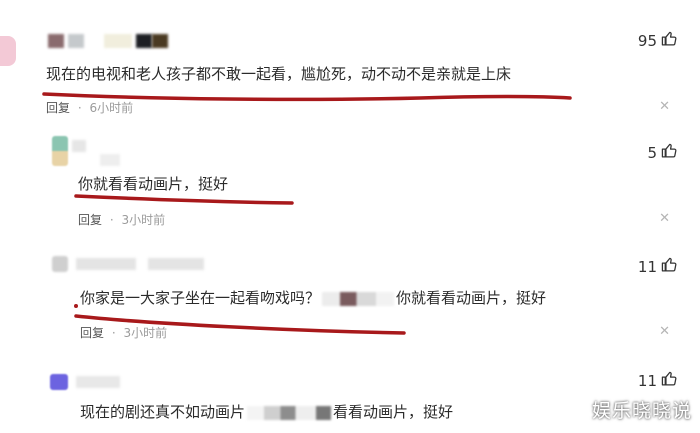  I want to click on timestamp: 6小时前, so click(111, 108).